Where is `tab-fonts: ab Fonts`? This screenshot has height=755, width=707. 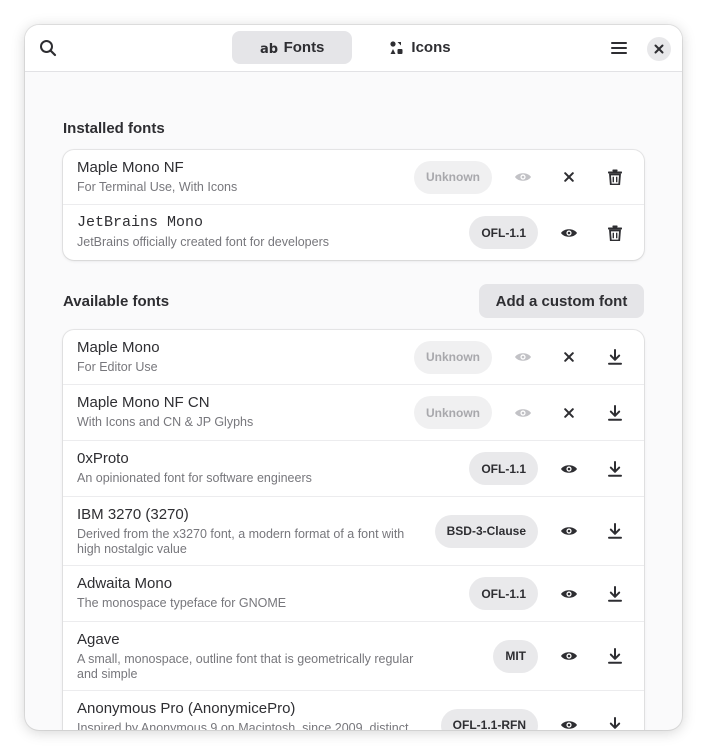
tab-fonts: ab Fonts is located at coordinates (292, 47).